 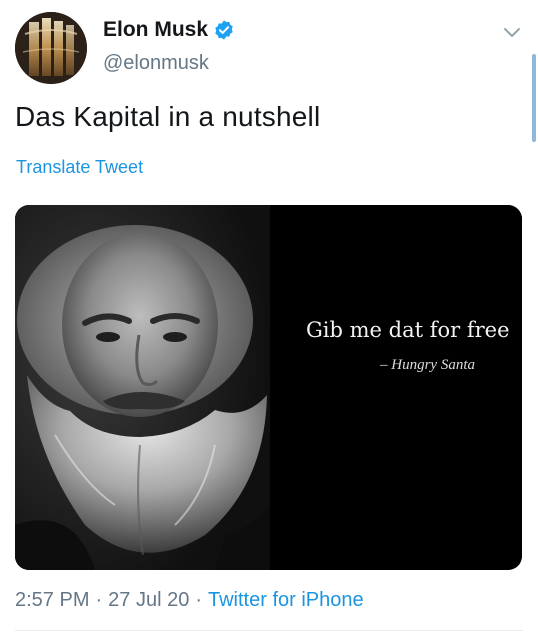 I want to click on avatar-image, so click(x=51, y=48).